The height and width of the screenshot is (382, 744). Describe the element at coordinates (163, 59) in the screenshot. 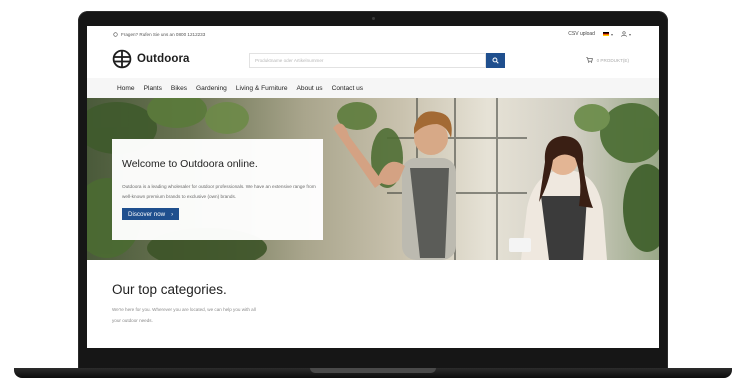

I see `logo-text: Outdoora` at that location.